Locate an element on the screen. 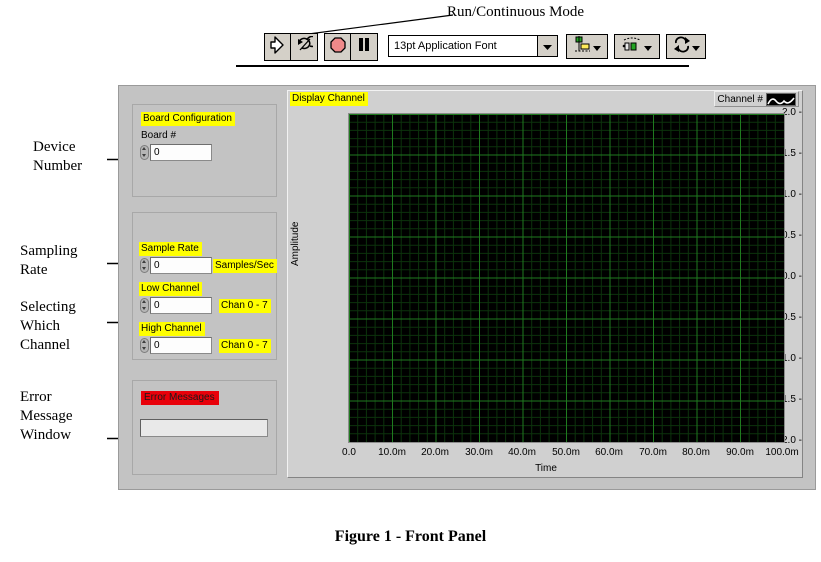 The image size is (821, 562). font-selector-dropdown-arrow is located at coordinates (547, 46).